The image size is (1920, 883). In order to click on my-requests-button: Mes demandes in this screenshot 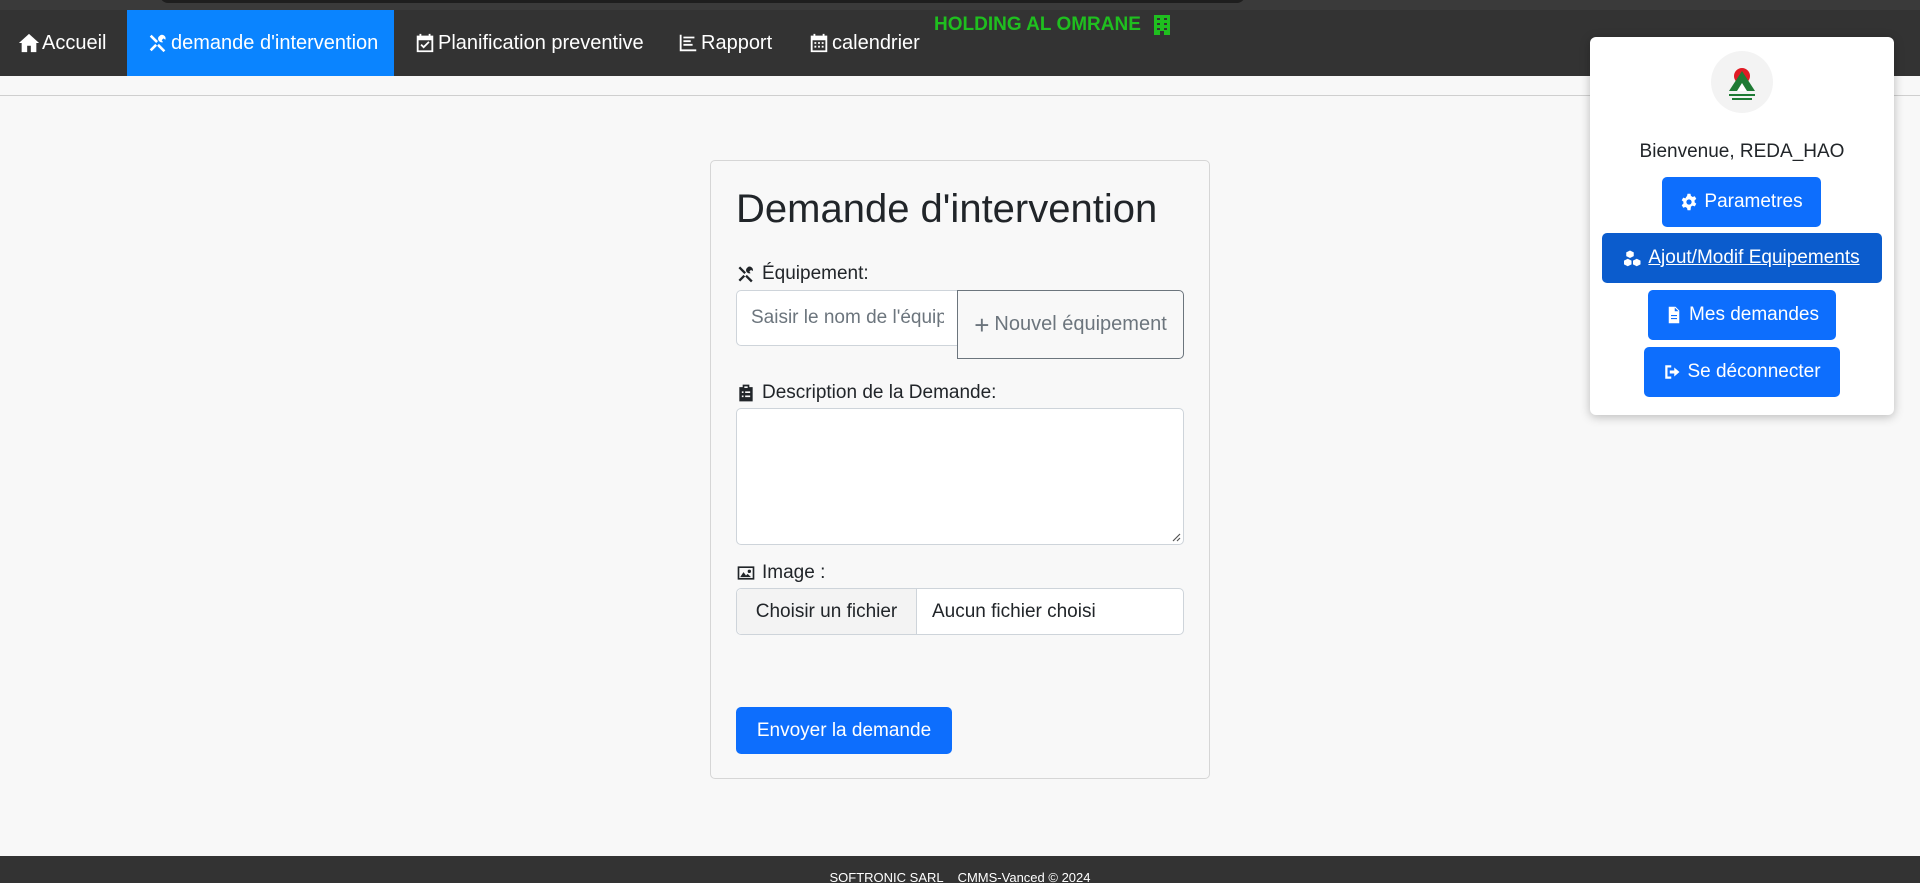, I will do `click(1742, 315)`.